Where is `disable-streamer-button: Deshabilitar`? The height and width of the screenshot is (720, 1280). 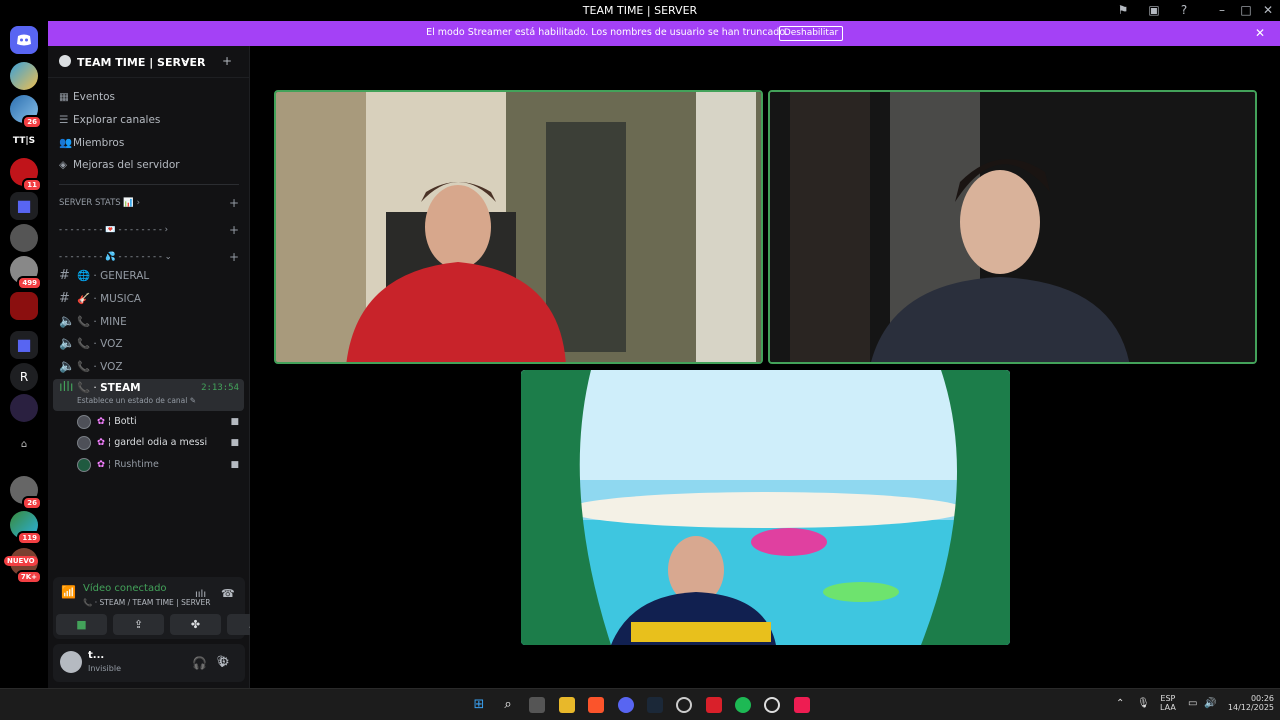
disable-streamer-button: Deshabilitar is located at coordinates (811, 33).